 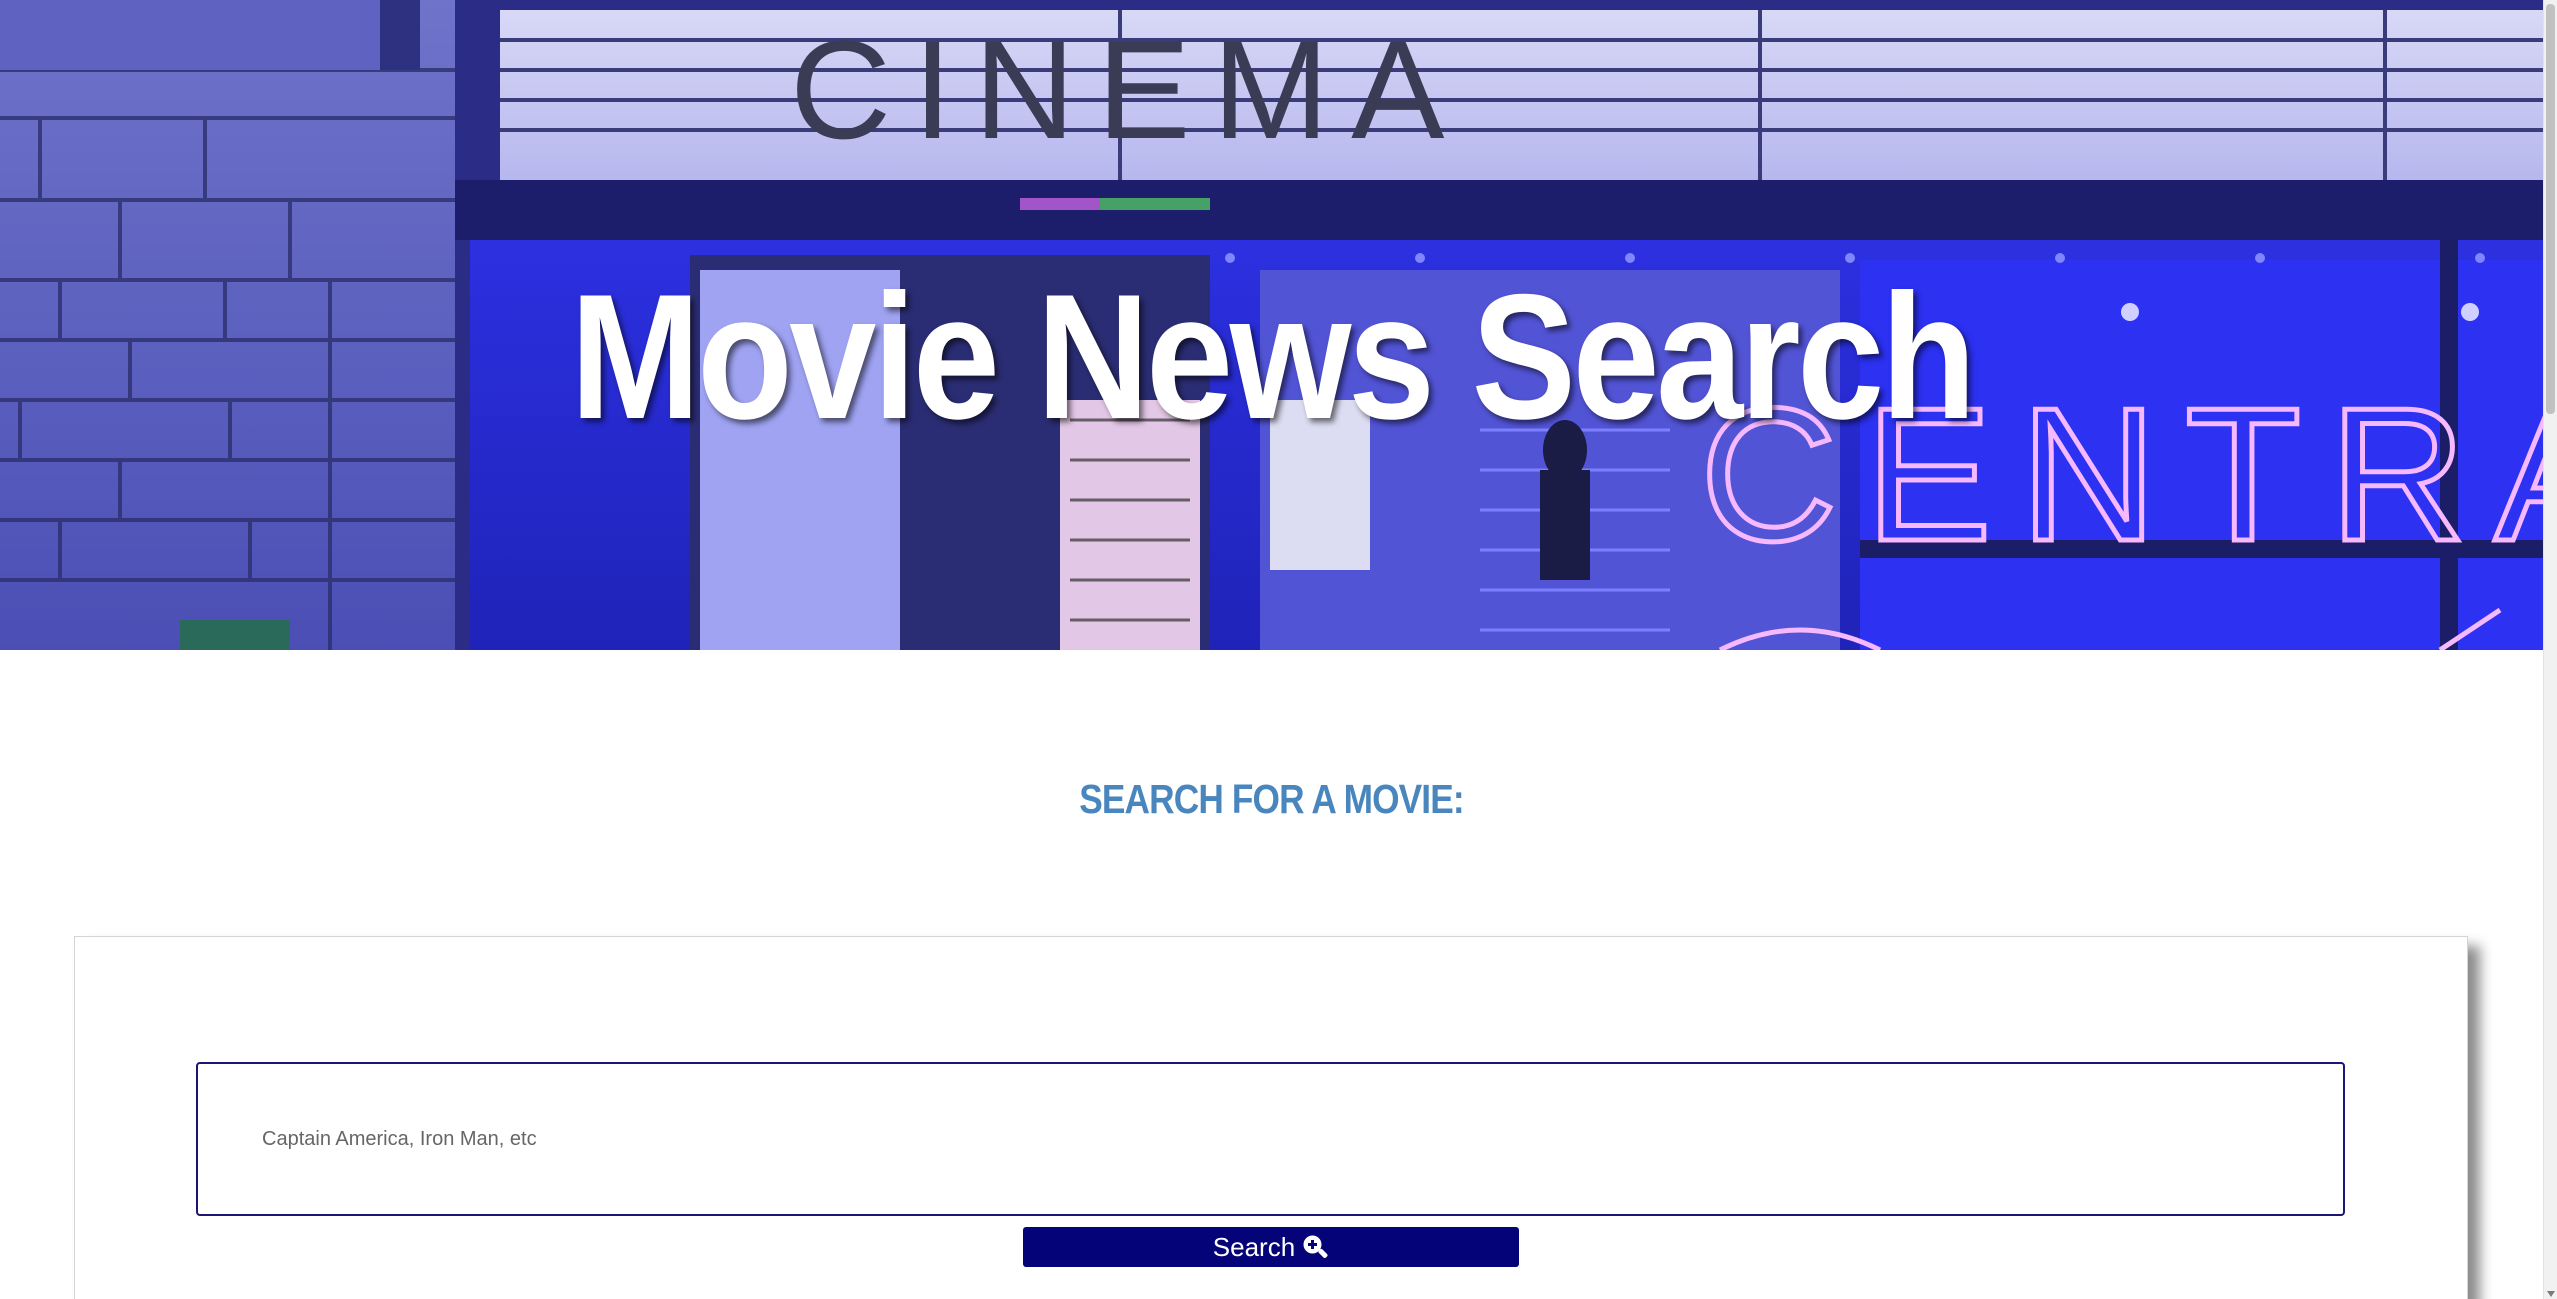 What do you see at coordinates (2550, 649) in the screenshot?
I see `page-scrollbar` at bounding box center [2550, 649].